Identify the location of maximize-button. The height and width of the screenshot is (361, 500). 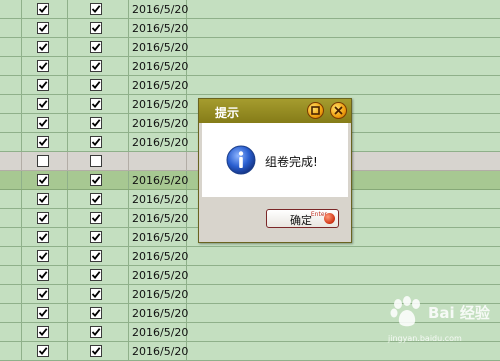
(315, 110).